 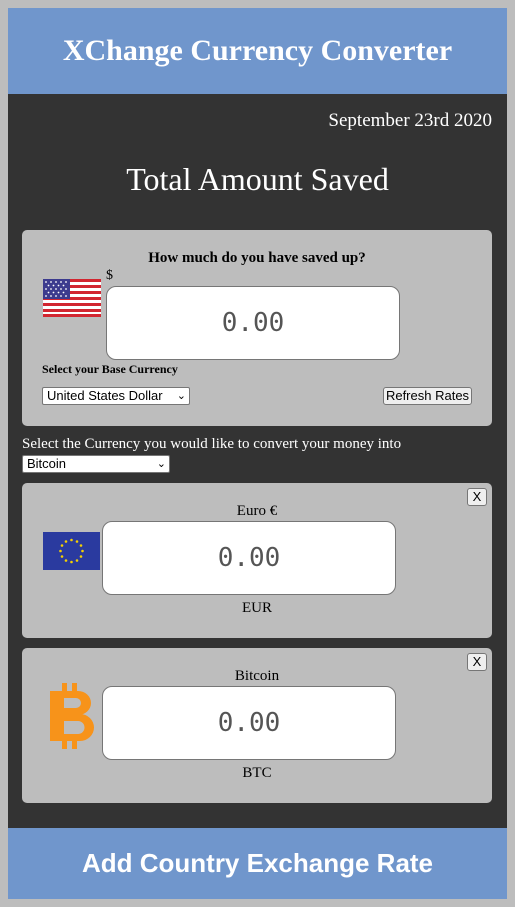 I want to click on btc-amount-output: 0.00, so click(x=249, y=723).